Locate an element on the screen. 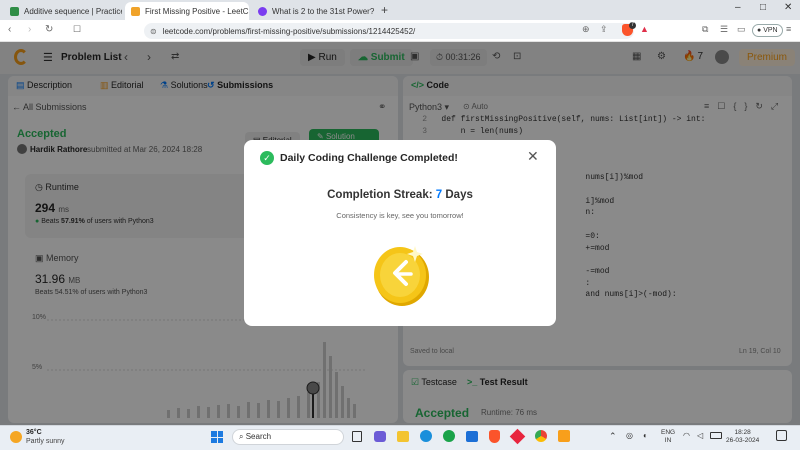 The width and height of the screenshot is (800, 450). tray-icon: ◐ is located at coordinates (645, 435).